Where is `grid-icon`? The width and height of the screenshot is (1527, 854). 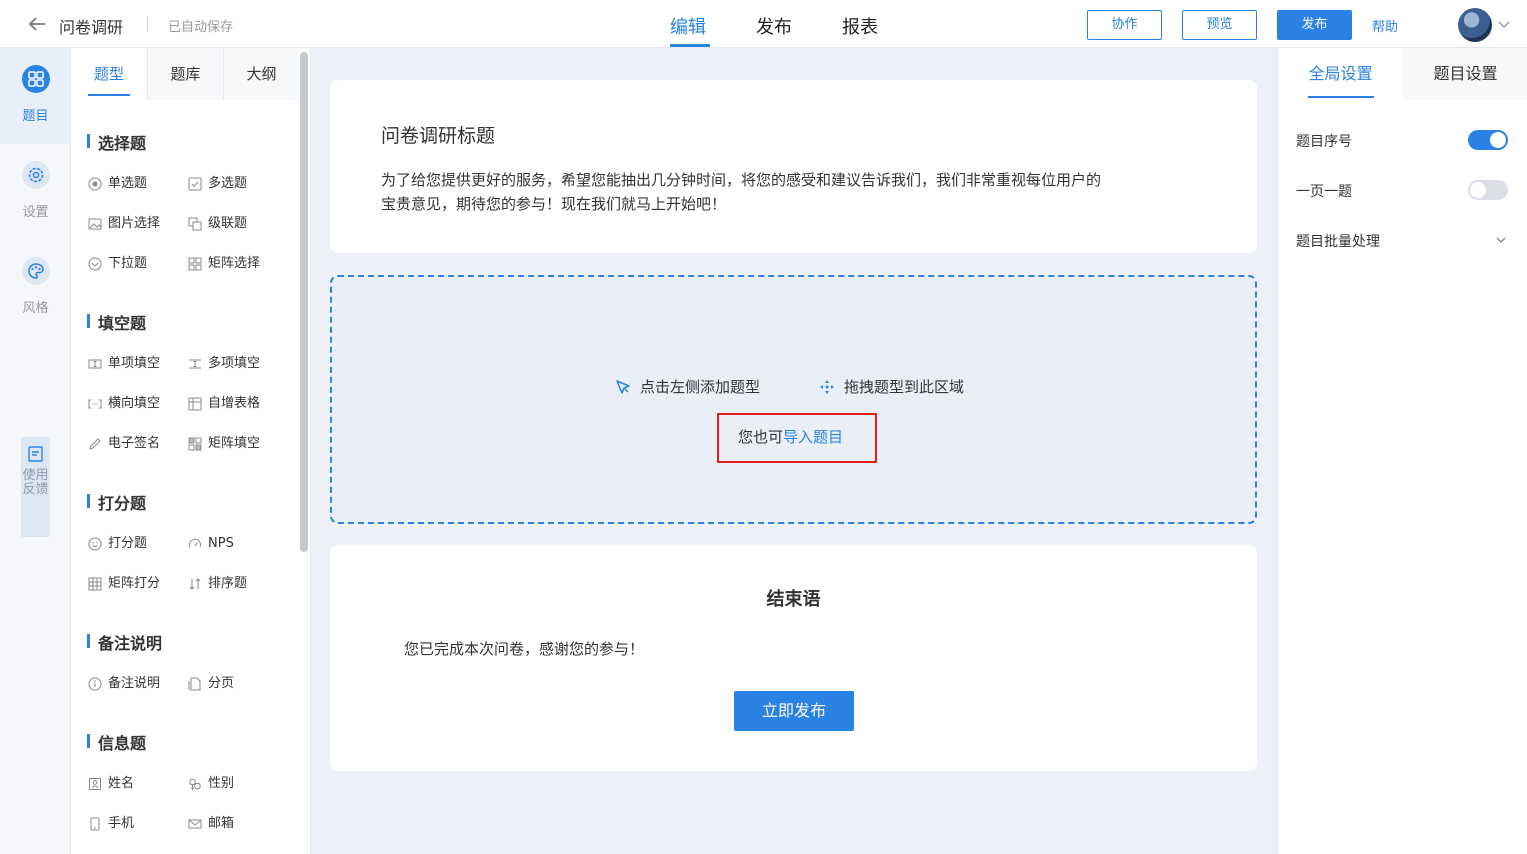
grid-icon is located at coordinates (36, 79).